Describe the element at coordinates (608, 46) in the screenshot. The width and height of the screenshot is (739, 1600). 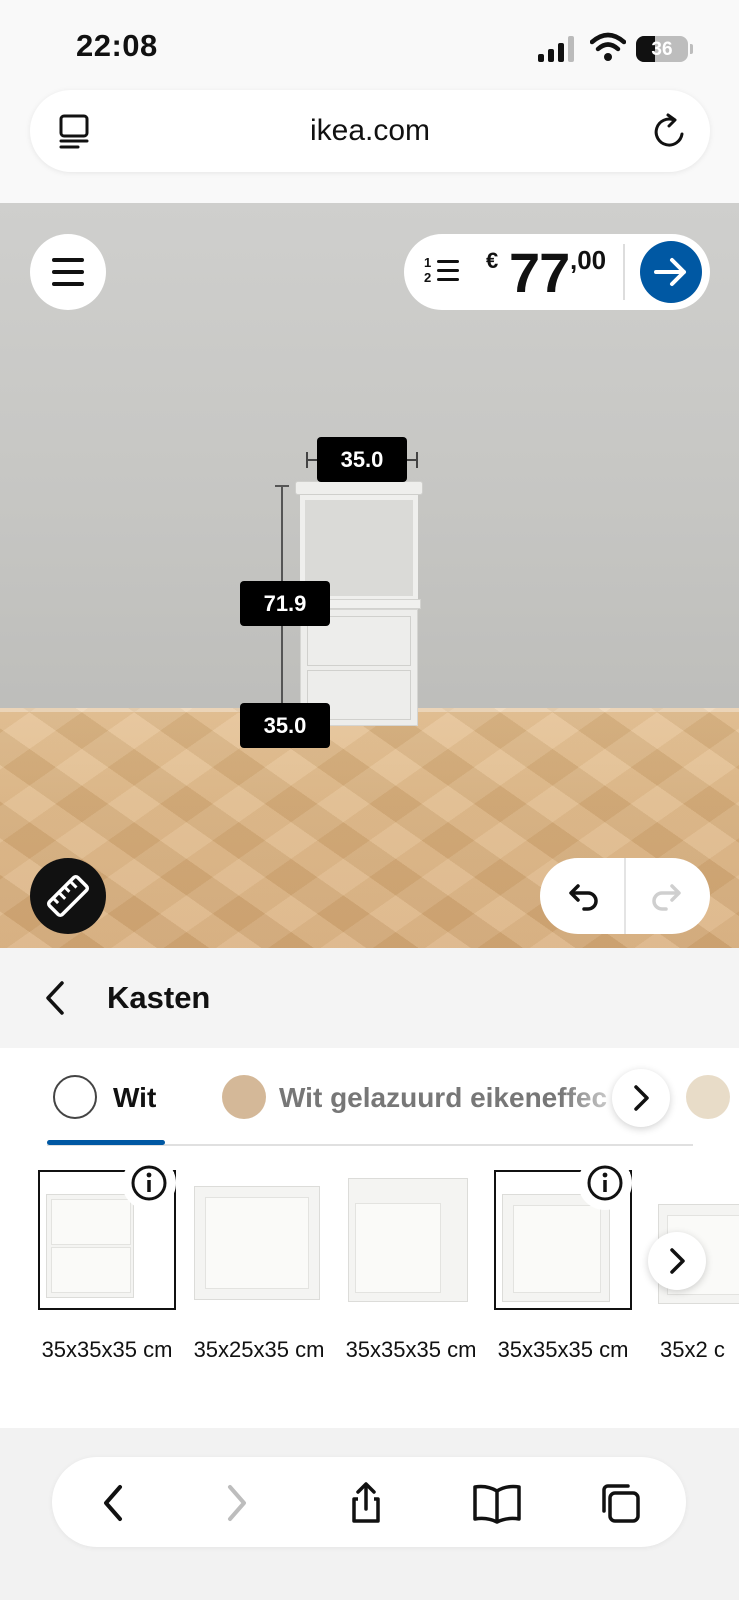
I see `wifi-icon` at that location.